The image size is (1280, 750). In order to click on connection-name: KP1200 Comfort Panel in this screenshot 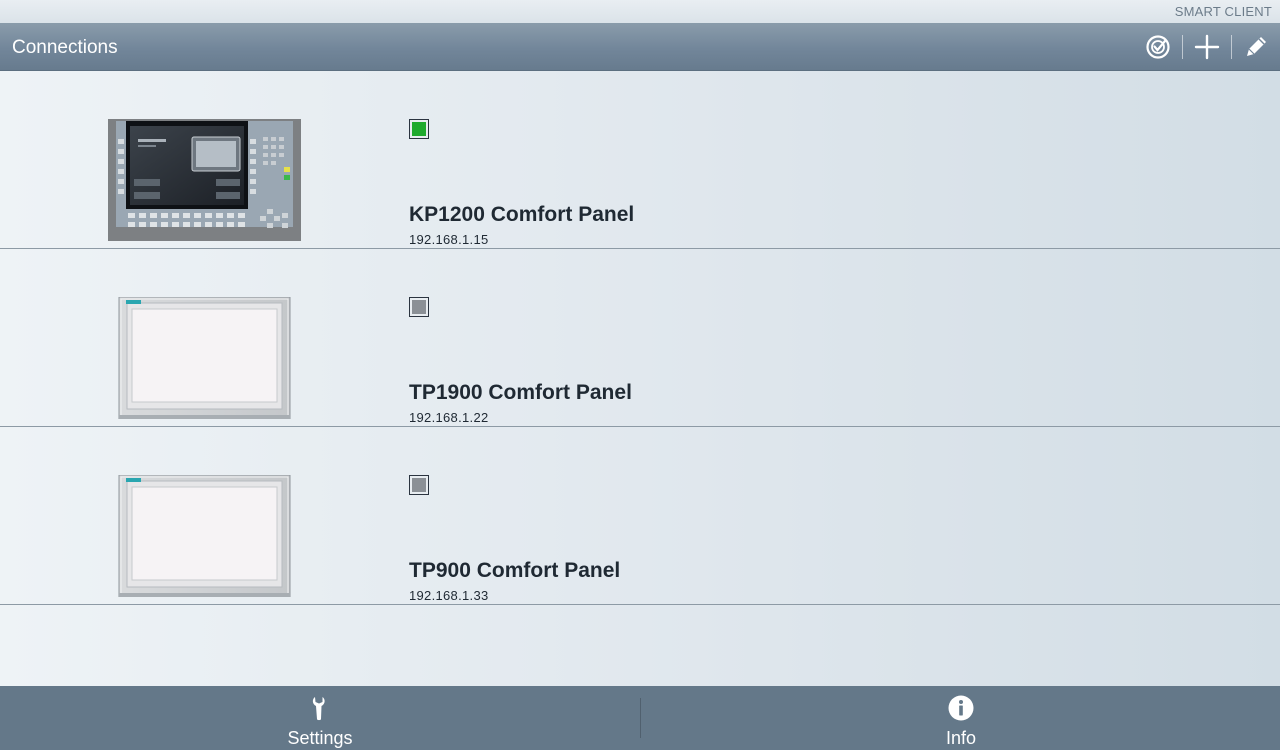, I will do `click(522, 214)`.